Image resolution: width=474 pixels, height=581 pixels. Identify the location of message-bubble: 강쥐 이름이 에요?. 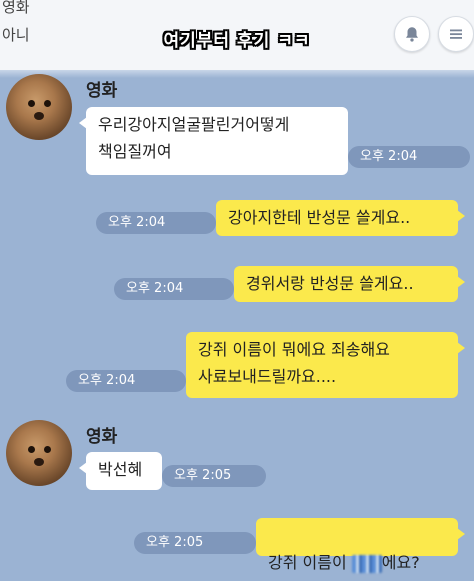
(360, 545).